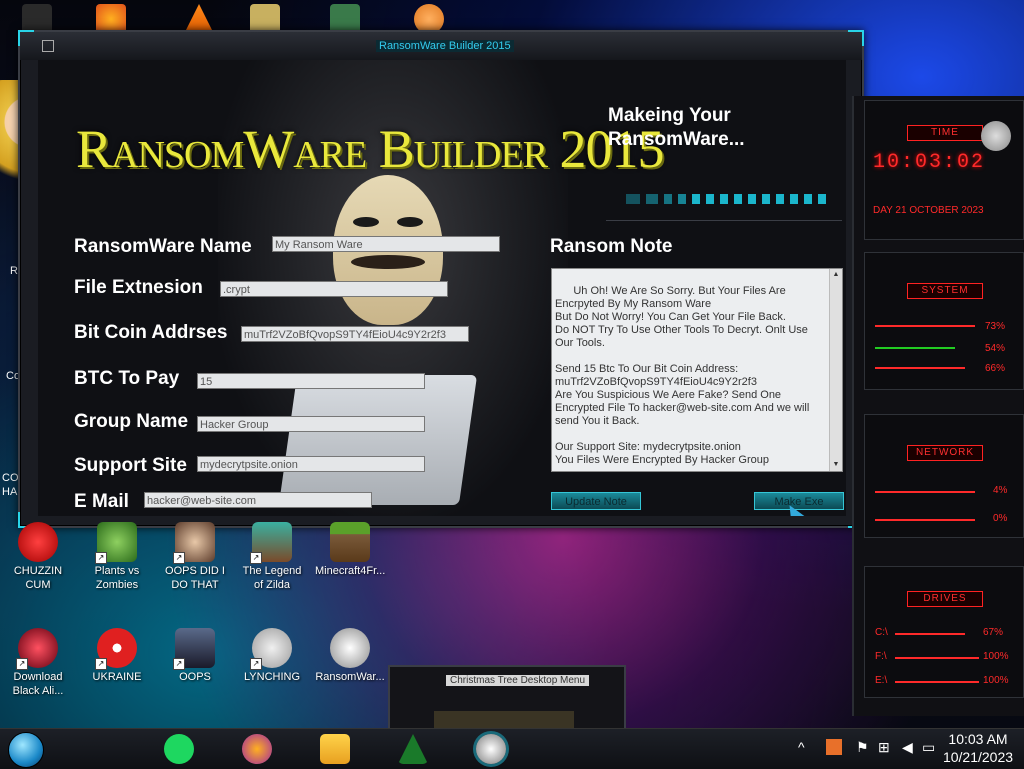 The width and height of the screenshot is (1024, 769). What do you see at coordinates (915, 348) in the screenshot?
I see `ram-bar` at bounding box center [915, 348].